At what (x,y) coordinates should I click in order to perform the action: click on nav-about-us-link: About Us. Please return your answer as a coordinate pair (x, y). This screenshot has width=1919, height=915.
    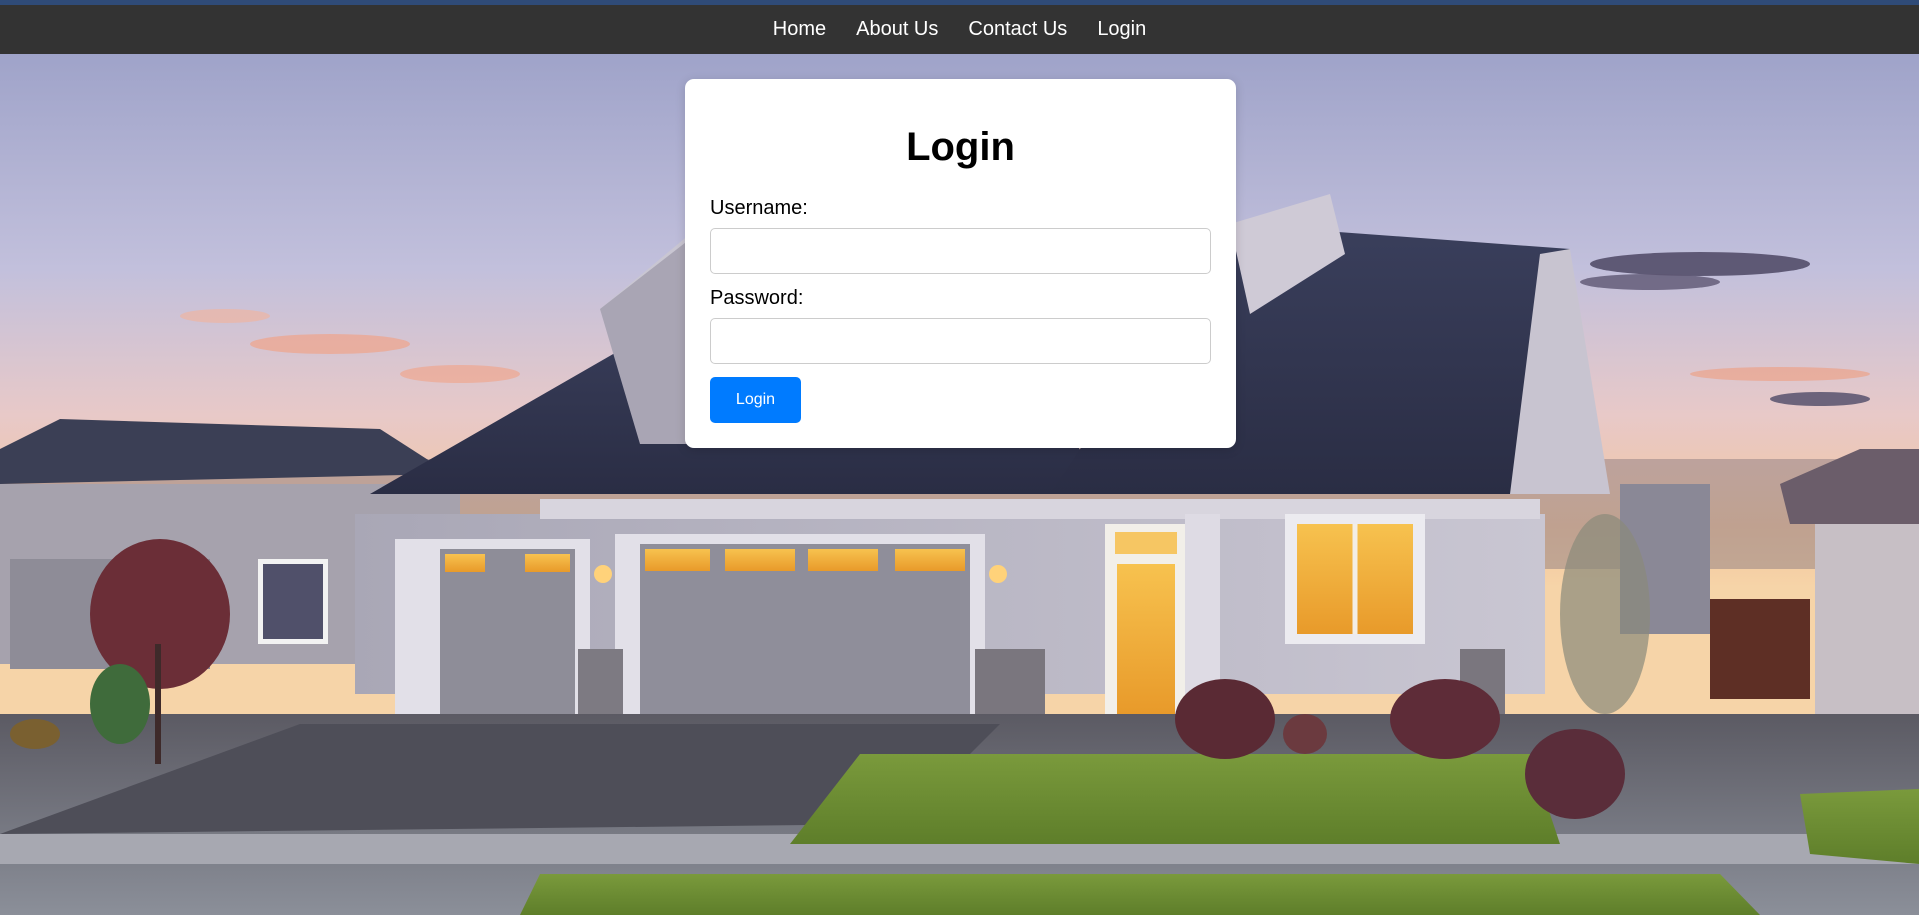
    Looking at the image, I should click on (897, 29).